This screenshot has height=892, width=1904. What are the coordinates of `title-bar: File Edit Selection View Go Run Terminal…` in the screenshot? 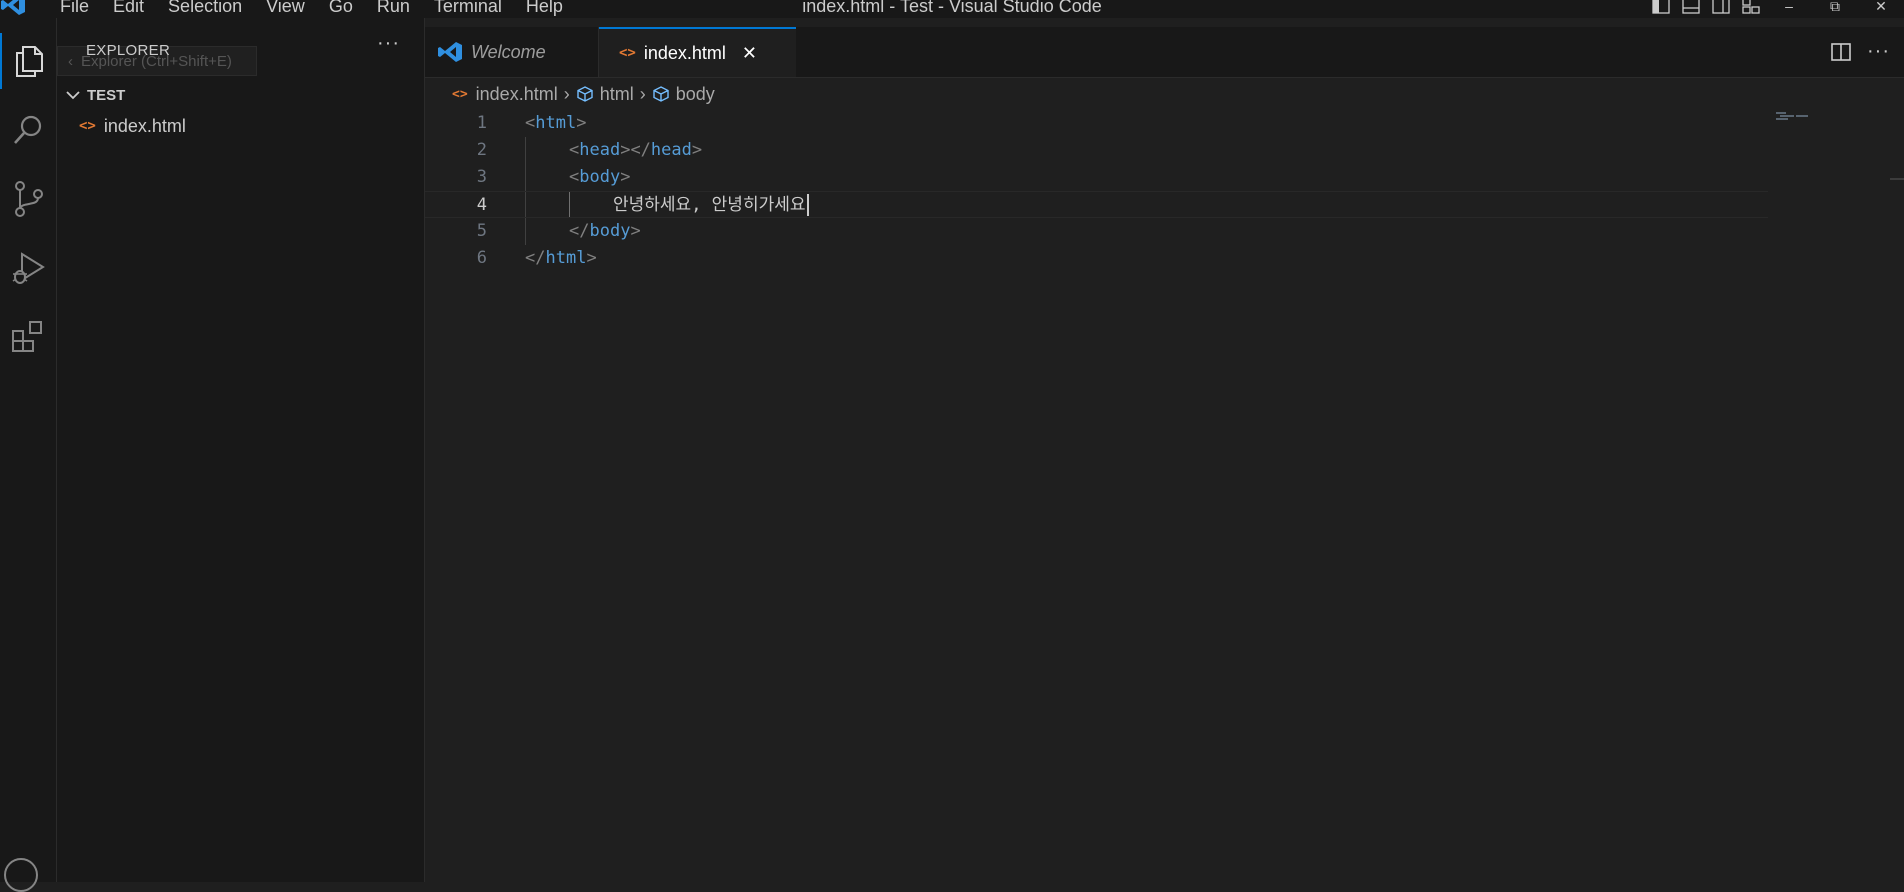 It's located at (952, 9).